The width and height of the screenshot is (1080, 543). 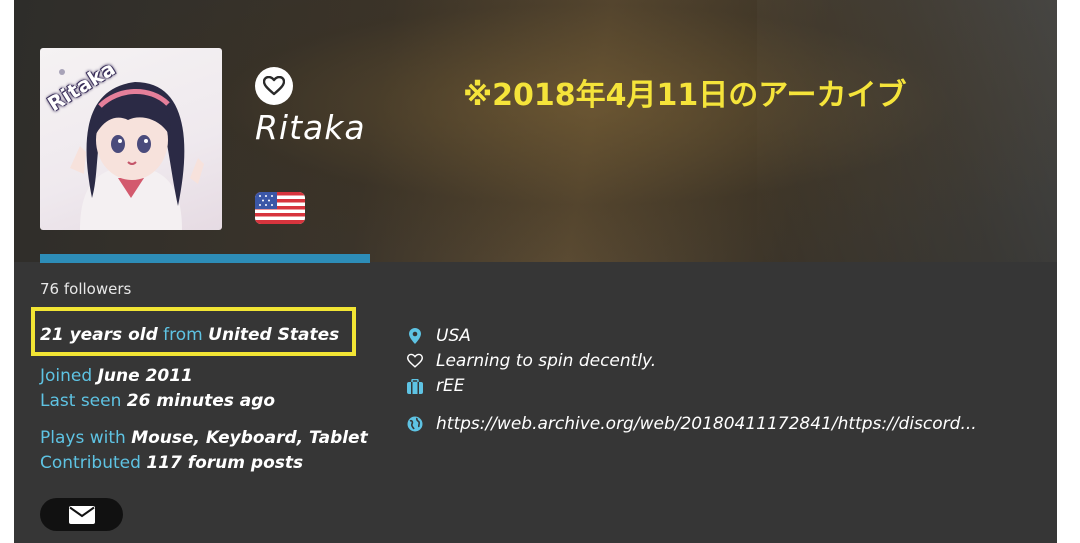 What do you see at coordinates (685, 95) in the screenshot?
I see `archive-note: ※2018年4月11日のアーカイブ` at bounding box center [685, 95].